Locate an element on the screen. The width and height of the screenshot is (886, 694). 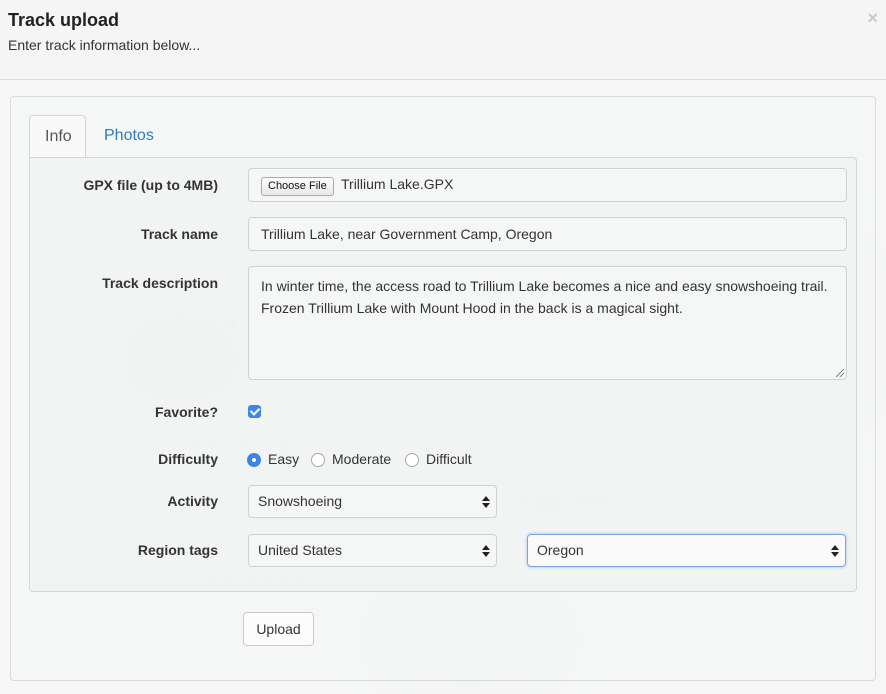
region-state-value: Oregon is located at coordinates (560, 550).